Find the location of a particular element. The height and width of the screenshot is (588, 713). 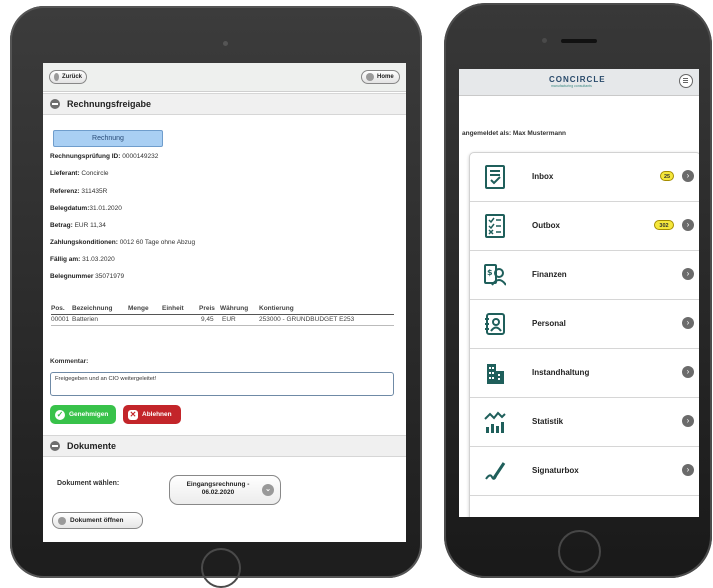

tablet-home-button is located at coordinates (221, 568).